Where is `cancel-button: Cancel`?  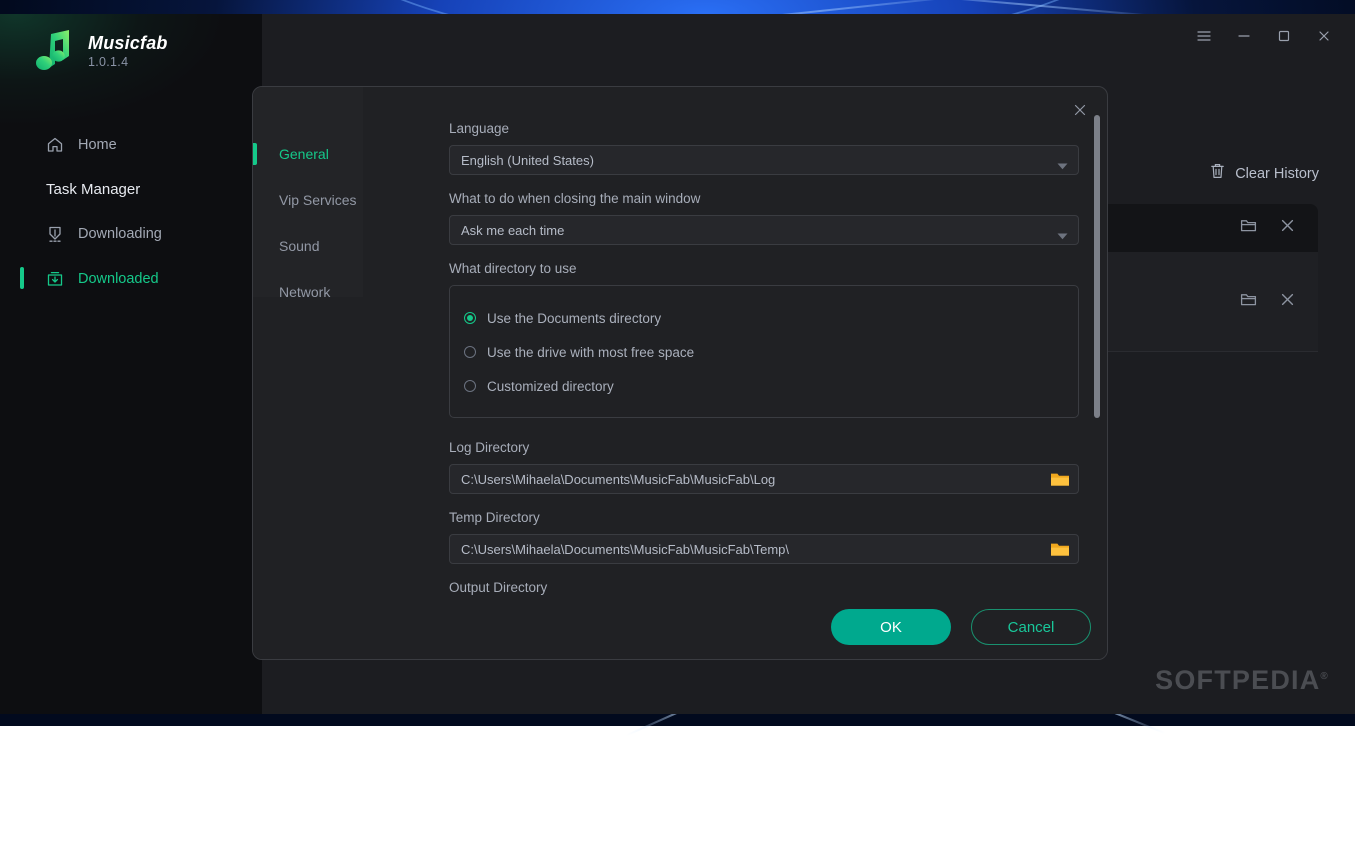
cancel-button: Cancel is located at coordinates (1031, 627).